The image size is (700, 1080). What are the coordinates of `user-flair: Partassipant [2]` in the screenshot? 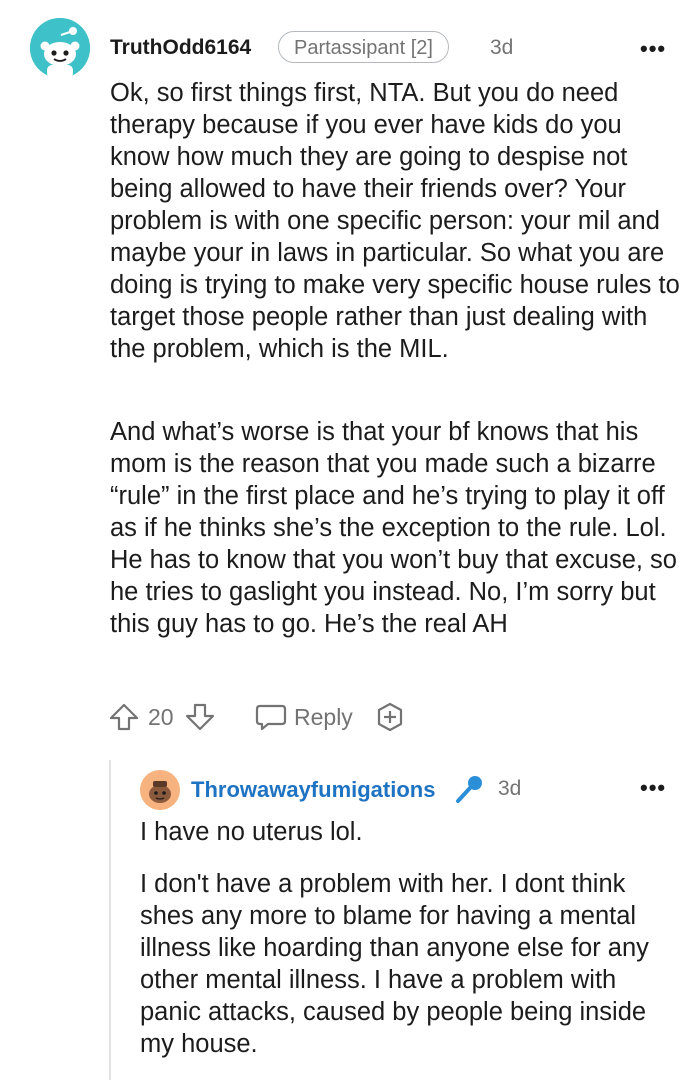 It's located at (363, 47).